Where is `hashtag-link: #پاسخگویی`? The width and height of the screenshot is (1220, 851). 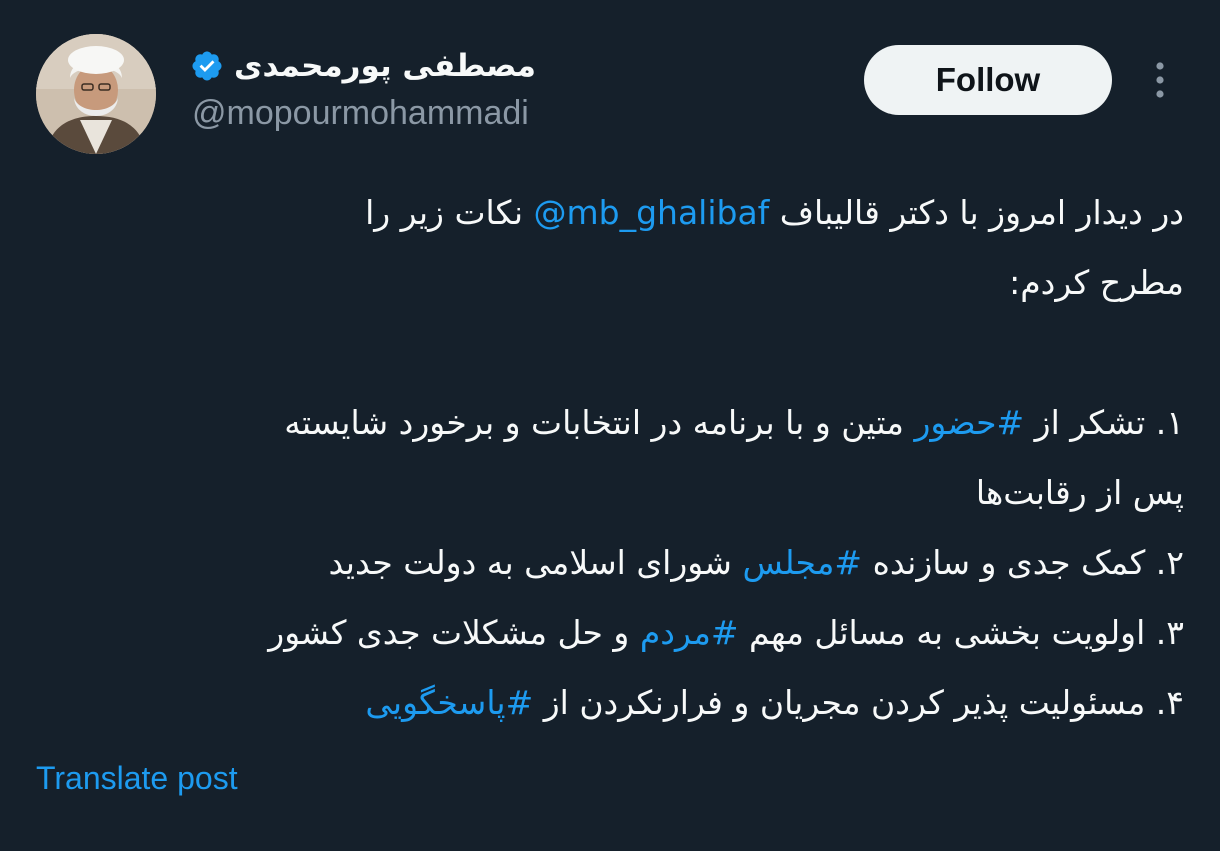
hashtag-link: #پاسخگویی is located at coordinates (449, 702).